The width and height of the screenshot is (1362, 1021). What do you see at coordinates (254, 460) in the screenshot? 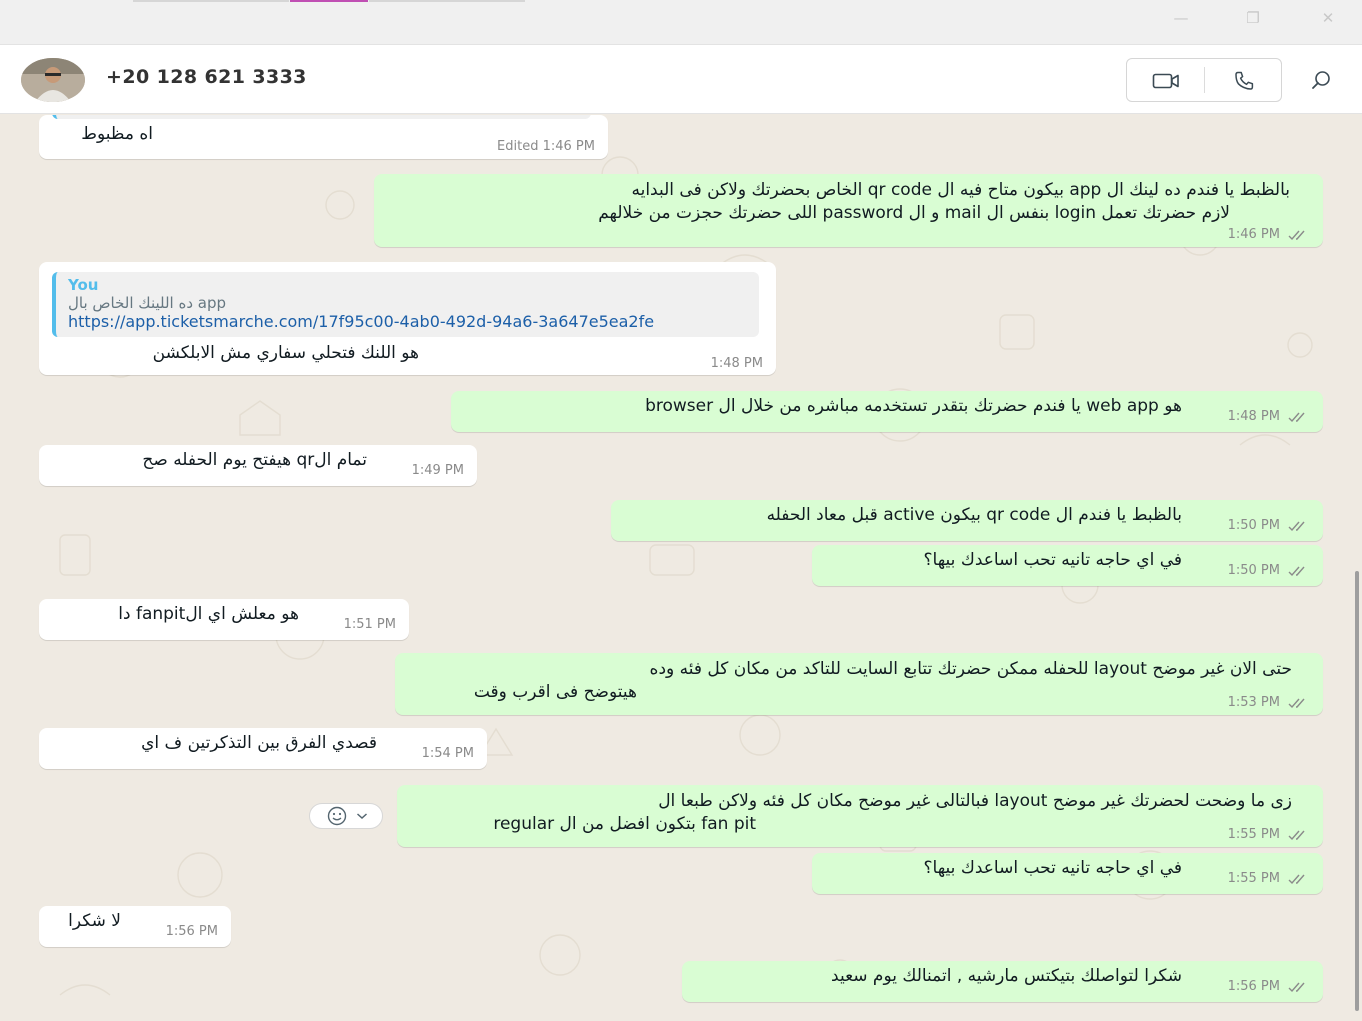
I see `message-text: تمام الqr هيفتح يوم الحفله صح` at bounding box center [254, 460].